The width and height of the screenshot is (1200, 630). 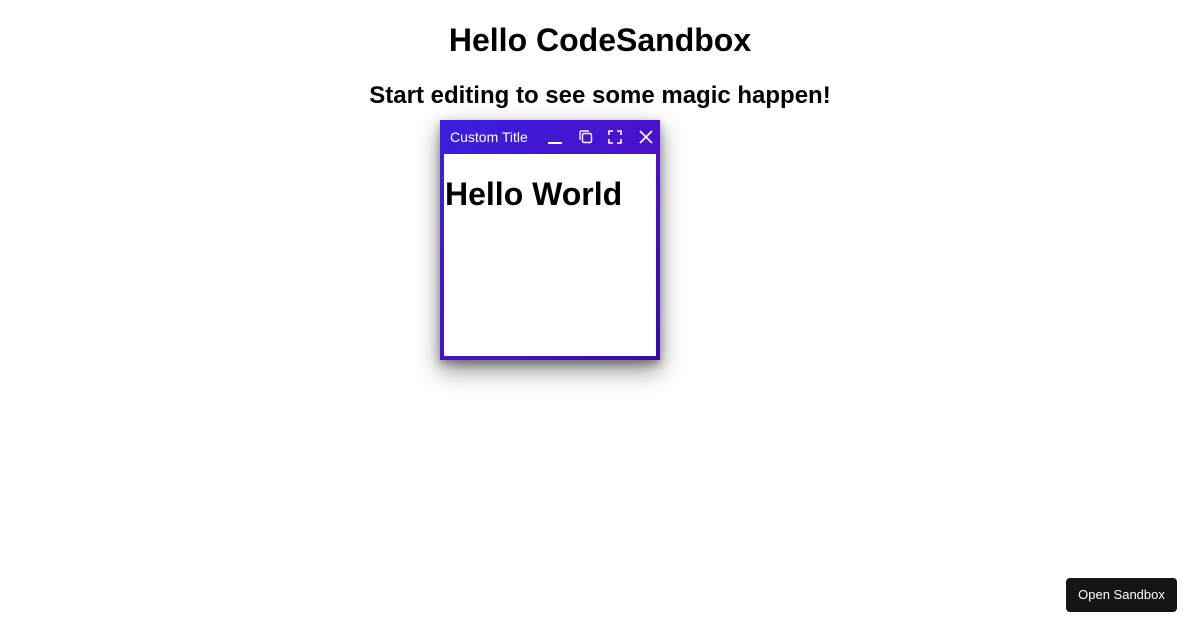 What do you see at coordinates (534, 194) in the screenshot?
I see `window-content-heading: Hello World` at bounding box center [534, 194].